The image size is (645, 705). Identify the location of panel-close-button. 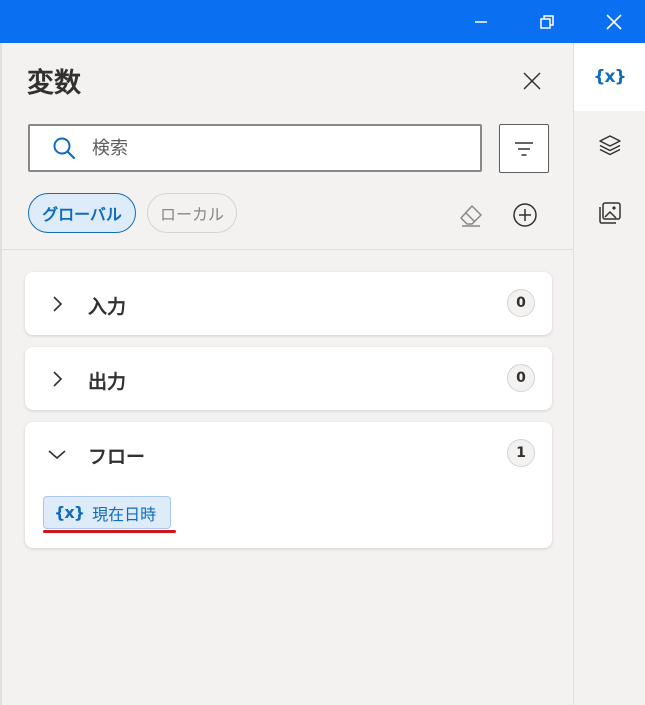
(532, 81).